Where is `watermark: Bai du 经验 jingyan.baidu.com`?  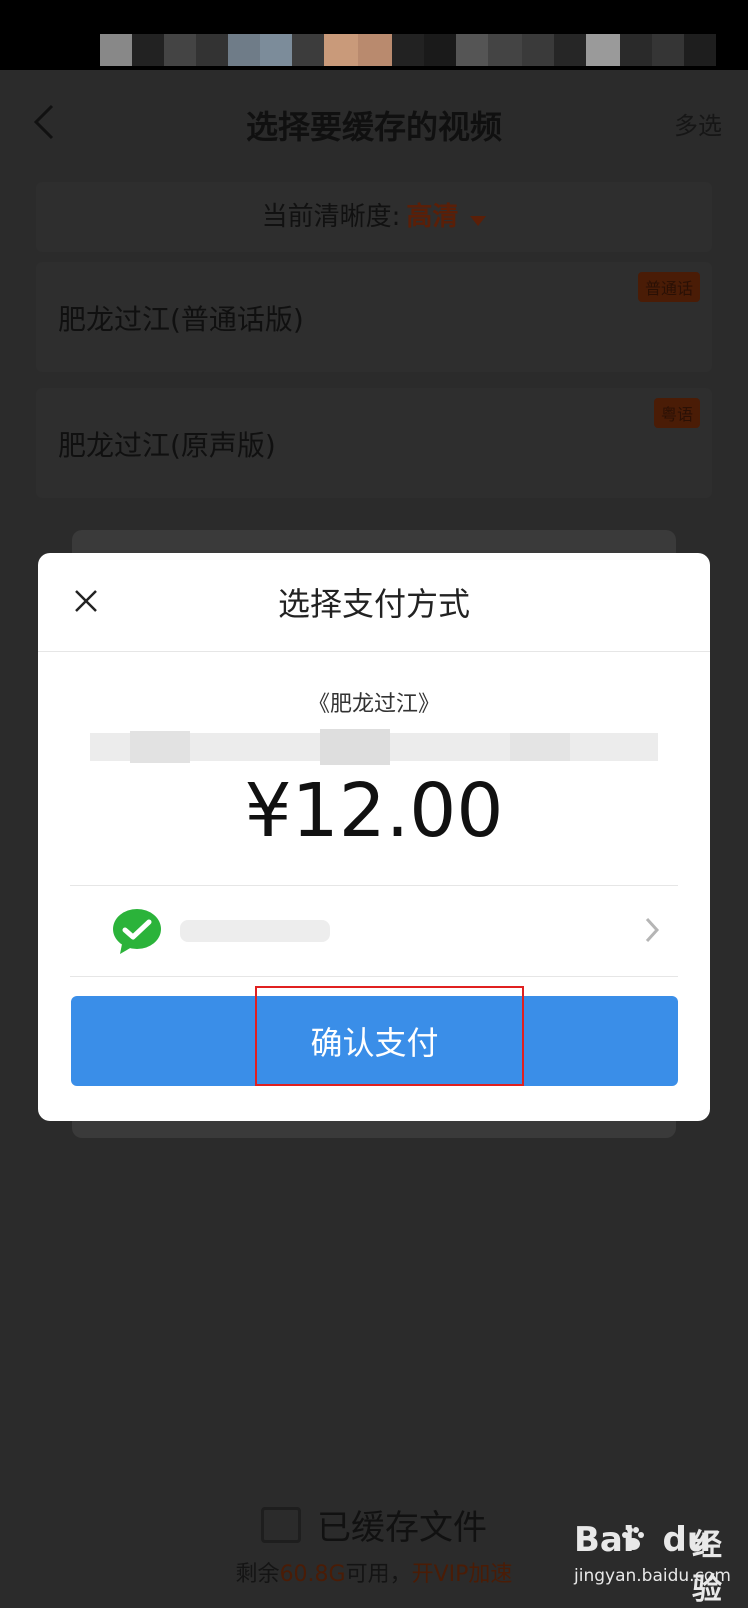
watermark: Bai du 经验 jingyan.baidu.com is located at coordinates (659, 1563).